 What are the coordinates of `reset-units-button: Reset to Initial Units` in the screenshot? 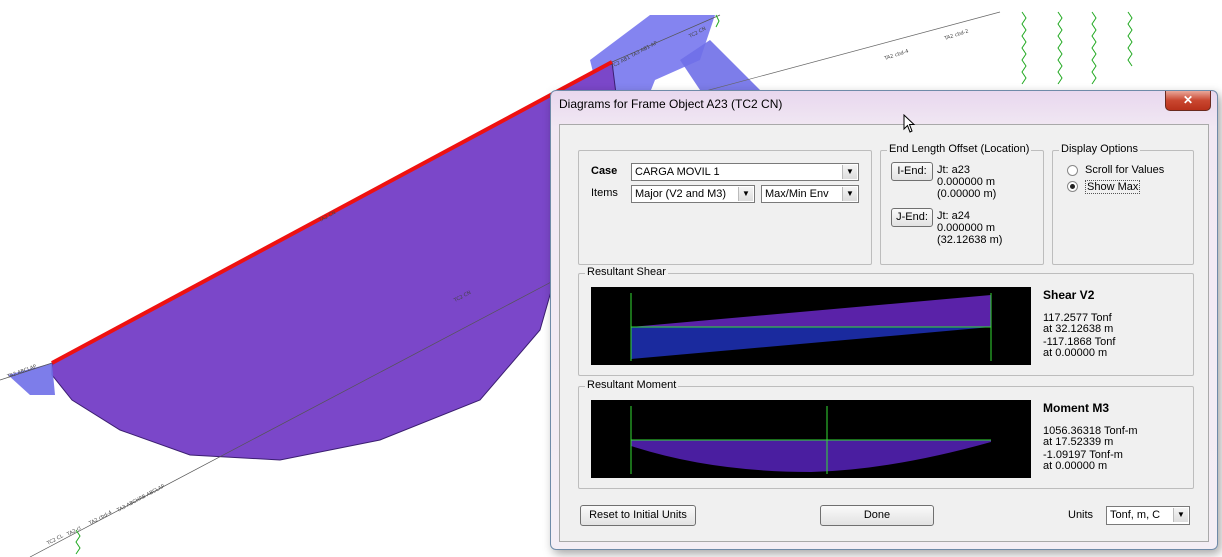 It's located at (638, 515).